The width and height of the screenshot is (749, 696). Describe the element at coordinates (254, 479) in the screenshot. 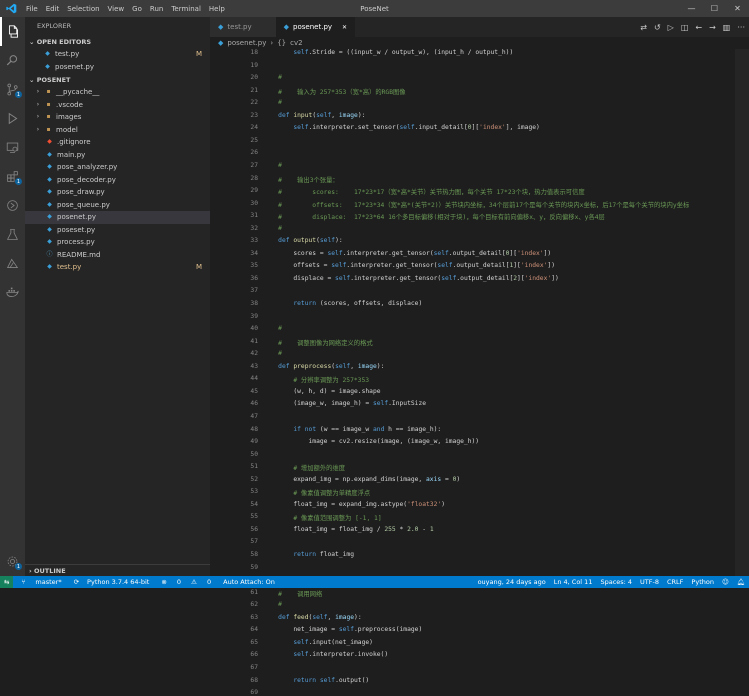

I see `line-number: 52` at that location.